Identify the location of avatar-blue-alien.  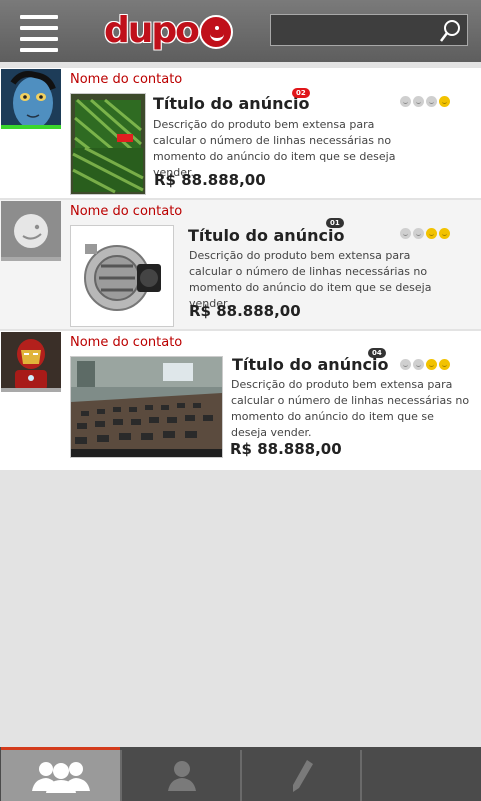
(31, 99).